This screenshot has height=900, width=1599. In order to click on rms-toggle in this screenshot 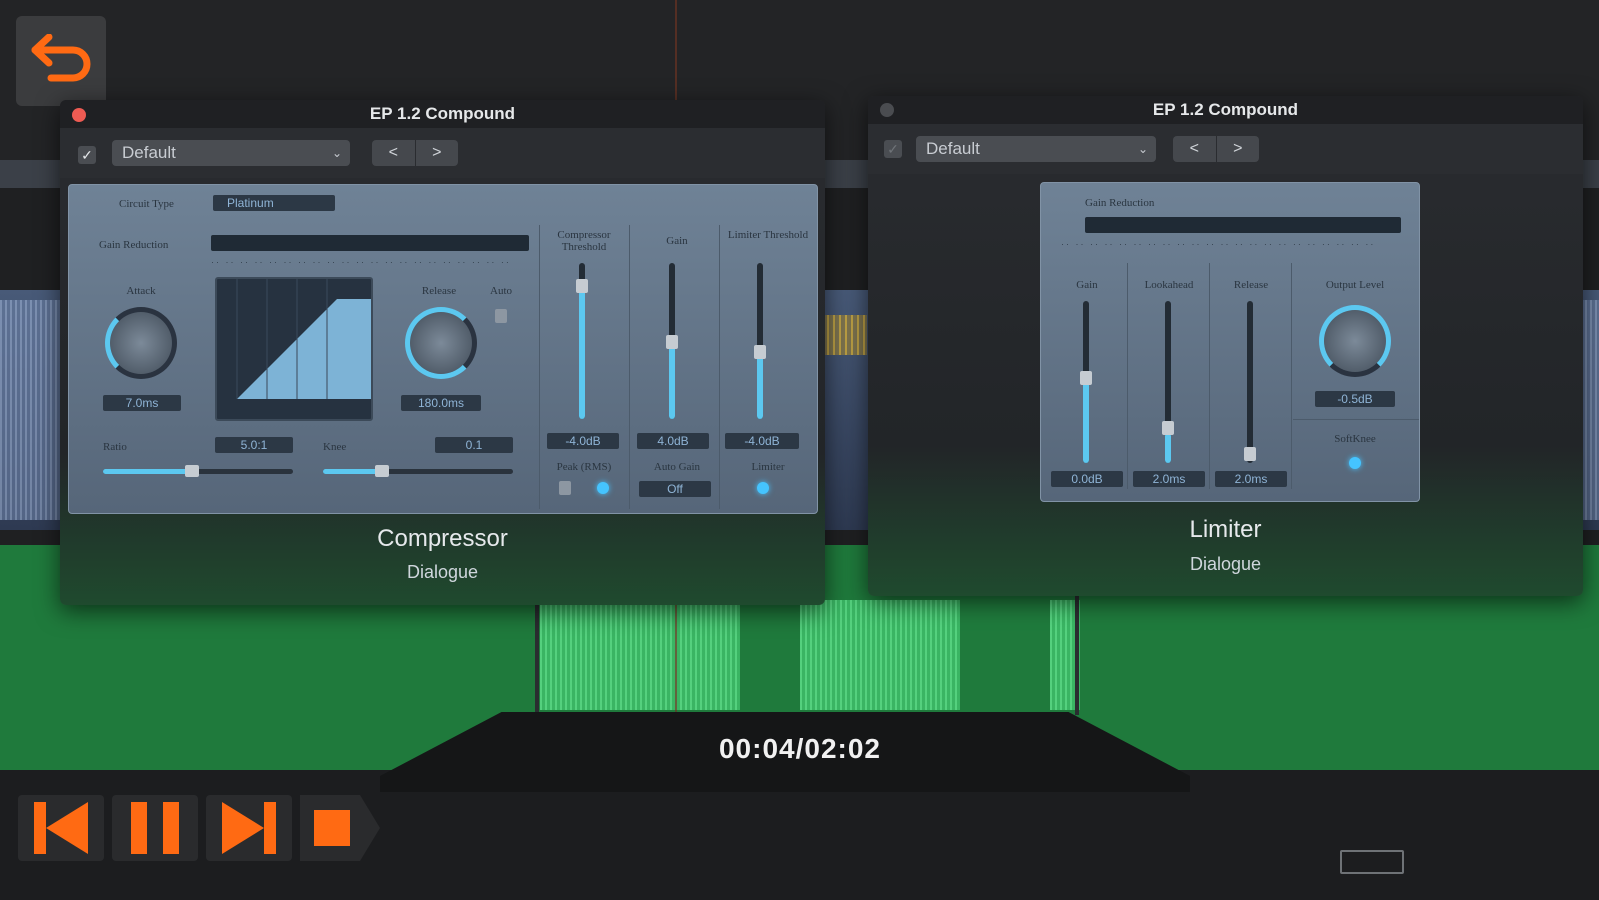, I will do `click(603, 488)`.